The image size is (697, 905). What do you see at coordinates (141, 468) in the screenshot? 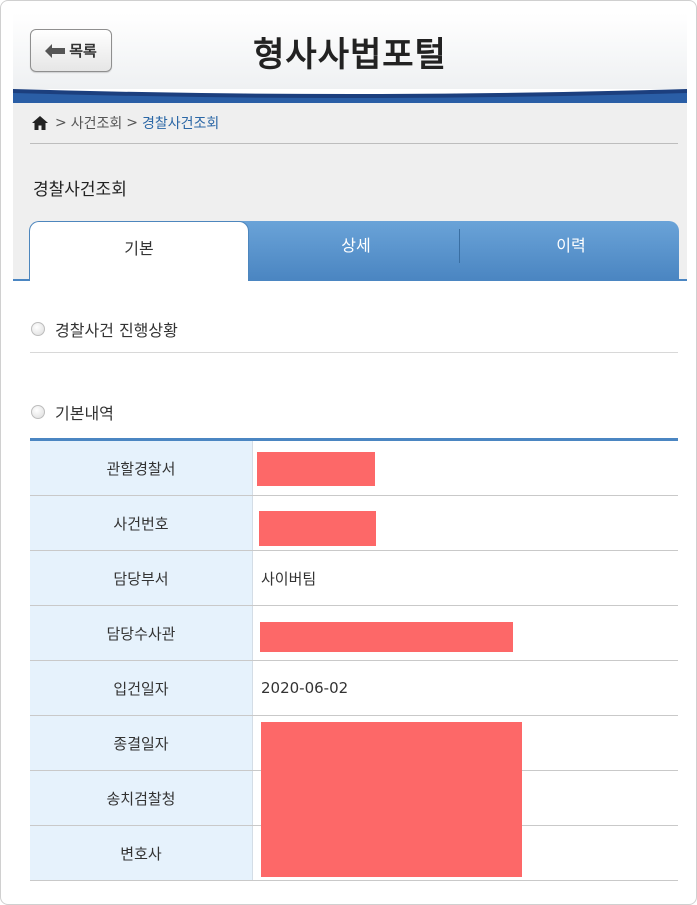
I see `row-label-police-station: 관할경찰서` at bounding box center [141, 468].